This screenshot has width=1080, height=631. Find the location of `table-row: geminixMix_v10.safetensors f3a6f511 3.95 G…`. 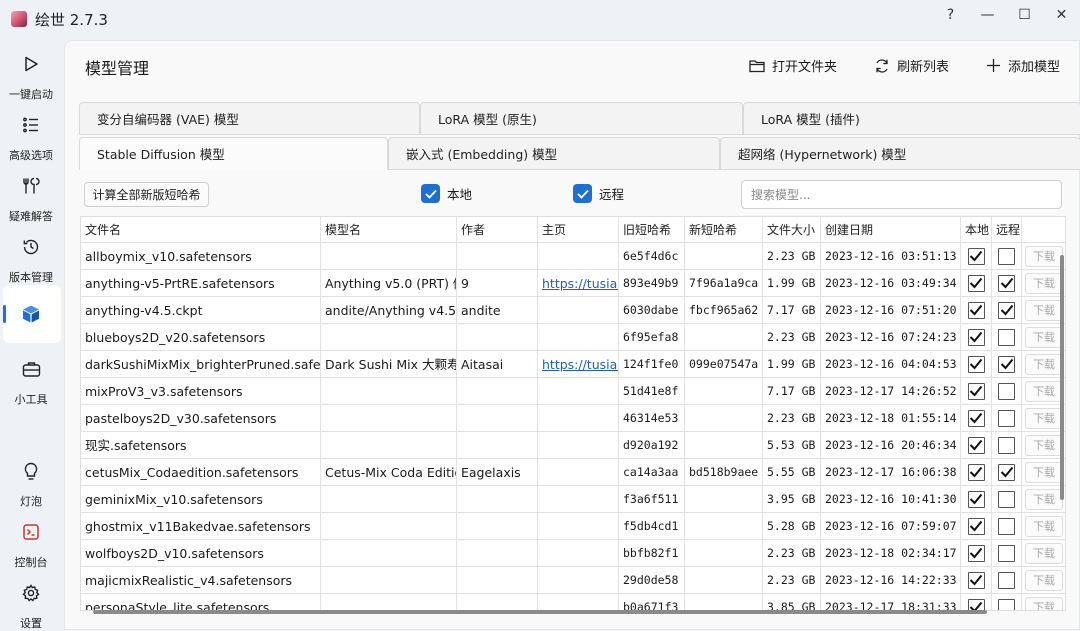

table-row: geminixMix_v10.safetensors f3a6f511 3.95 G… is located at coordinates (573, 499).